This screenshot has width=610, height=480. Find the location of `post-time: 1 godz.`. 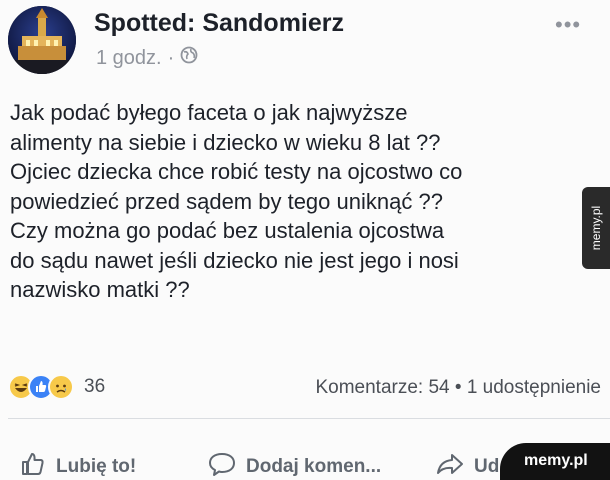

post-time: 1 godz. is located at coordinates (129, 58).